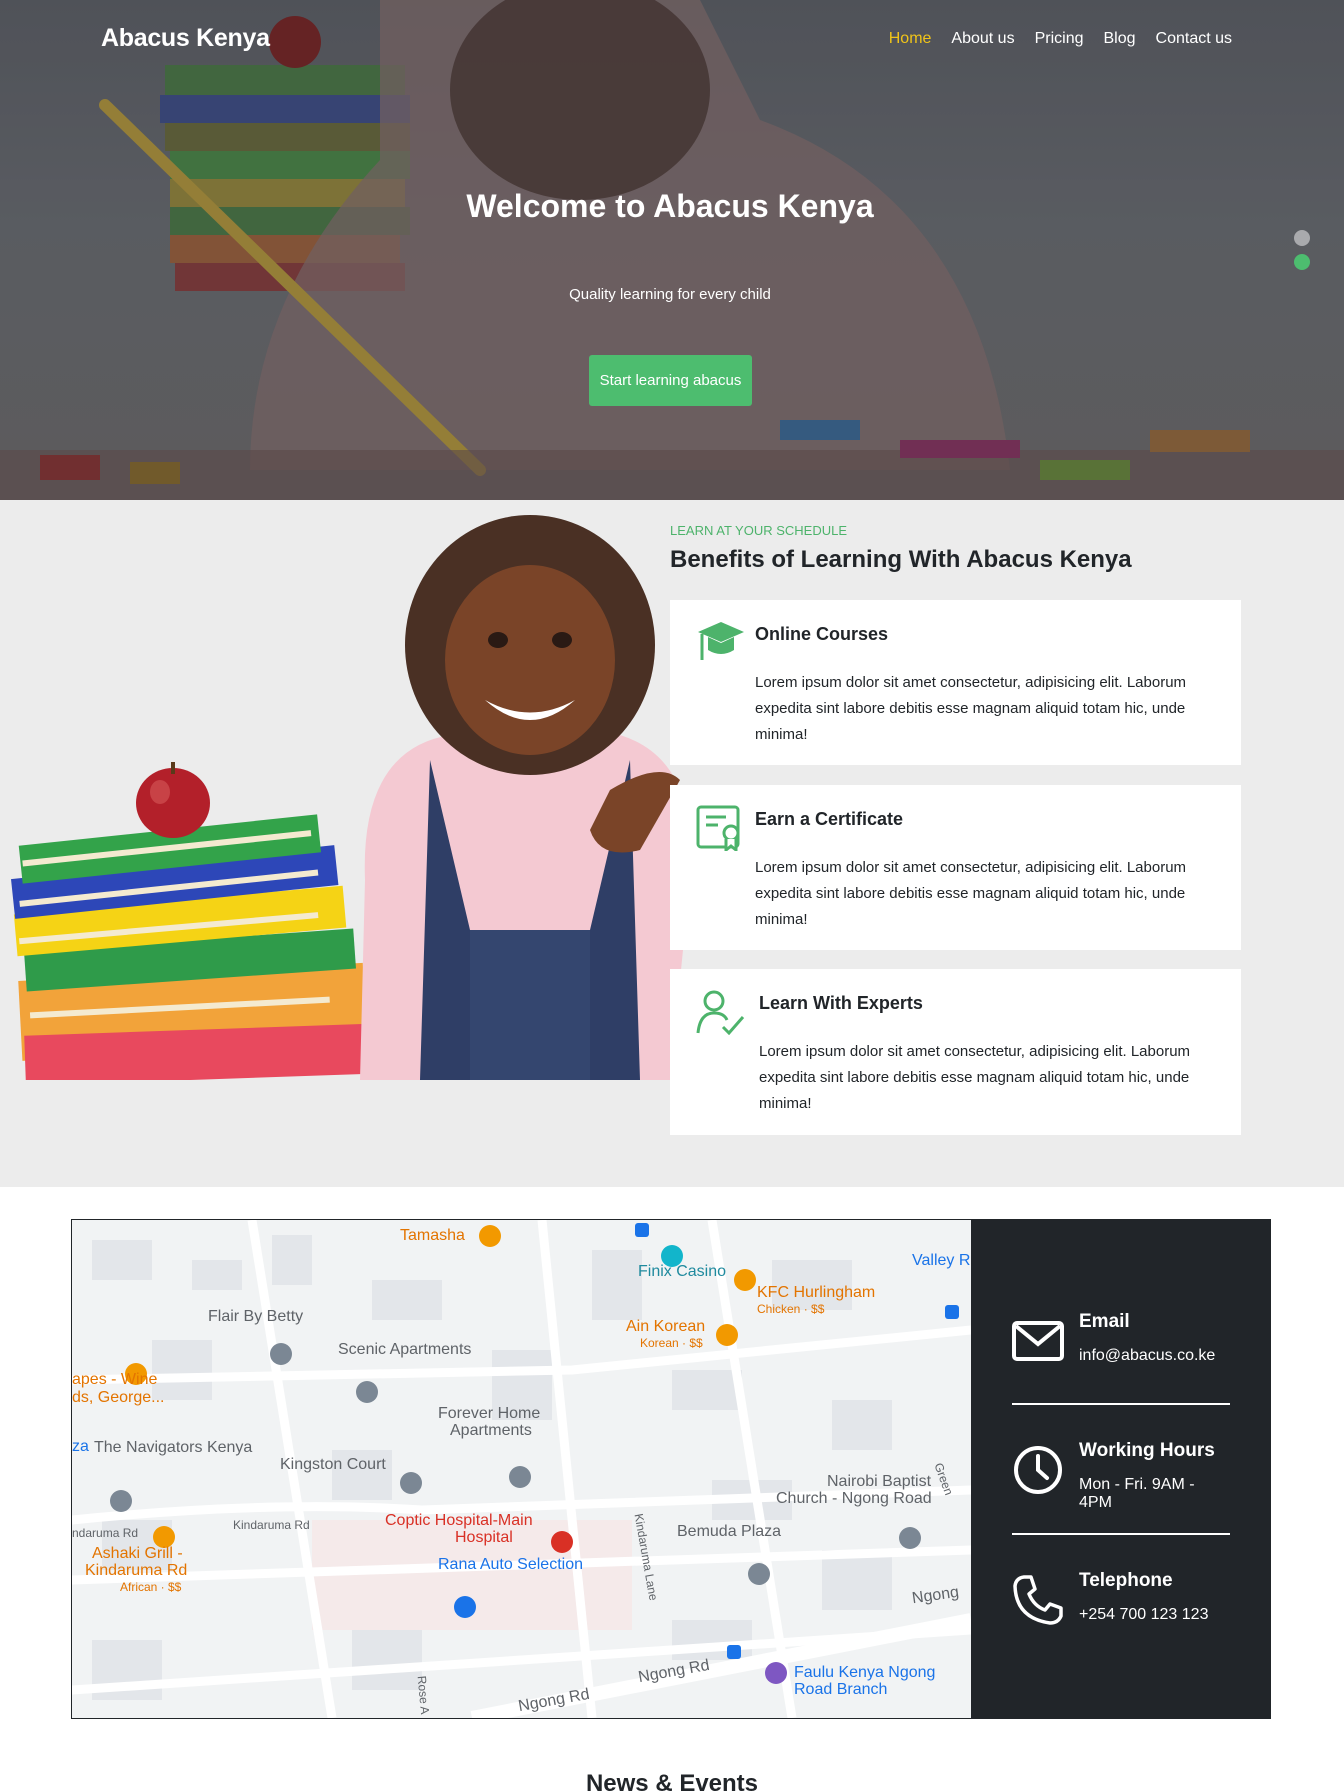 Image resolution: width=1344 pixels, height=1792 pixels. Describe the element at coordinates (841, 1689) in the screenshot. I see `map-label: Road Branch` at that location.